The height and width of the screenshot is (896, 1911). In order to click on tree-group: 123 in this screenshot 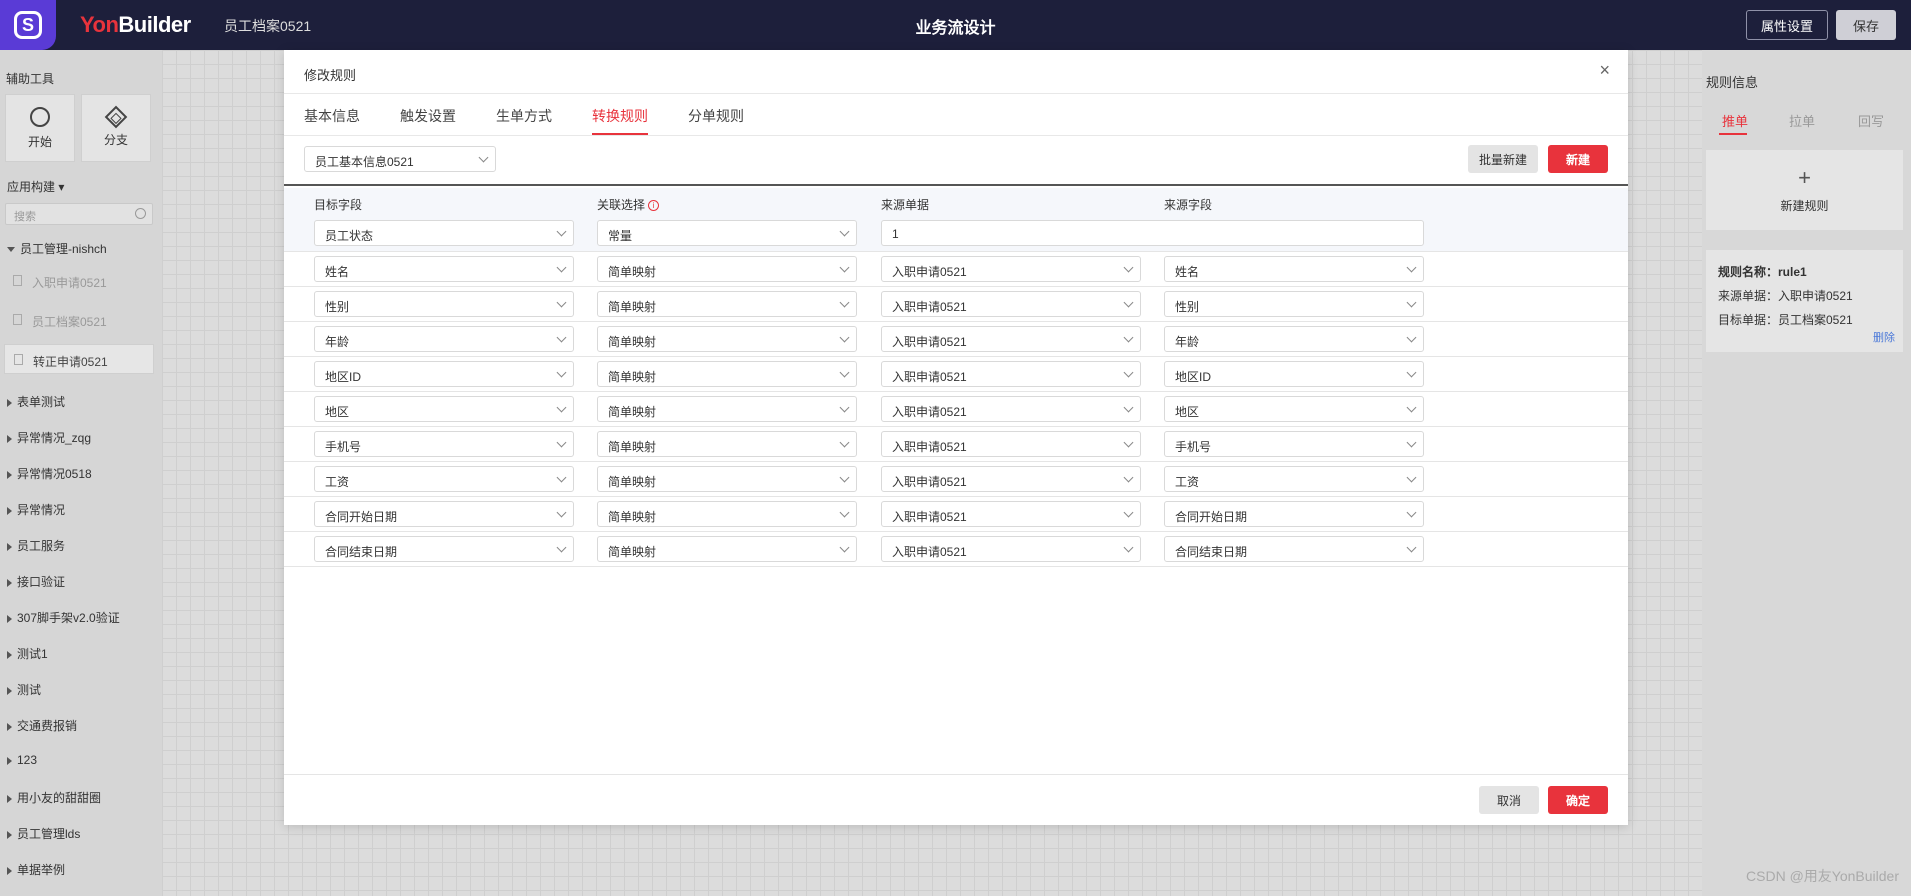, I will do `click(22, 760)`.